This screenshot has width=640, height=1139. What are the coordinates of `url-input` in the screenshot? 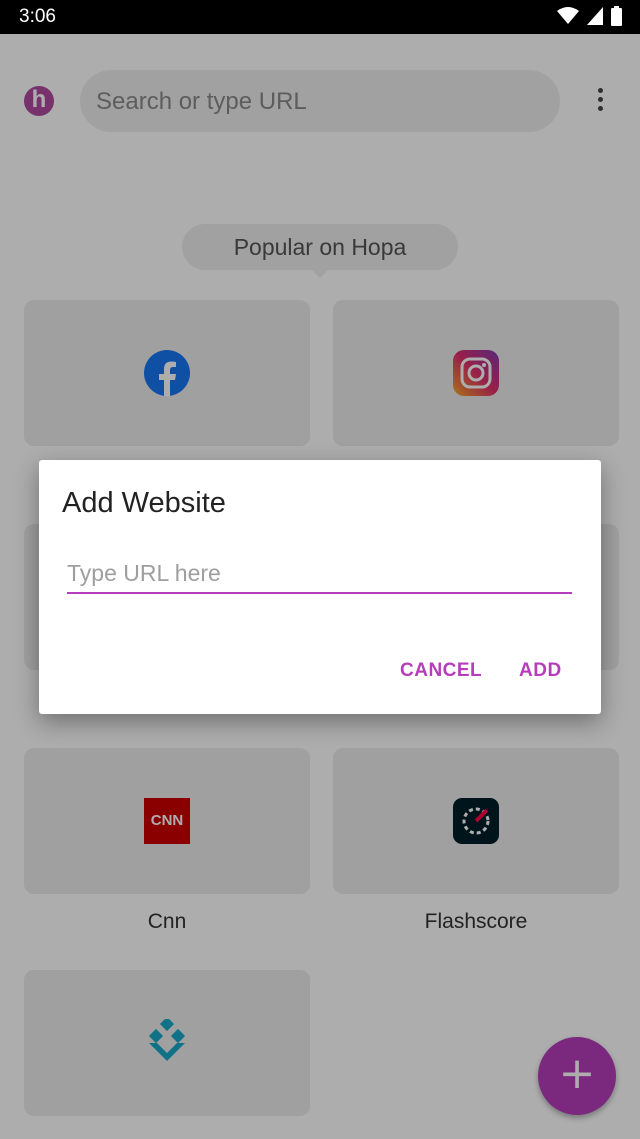 It's located at (319, 574).